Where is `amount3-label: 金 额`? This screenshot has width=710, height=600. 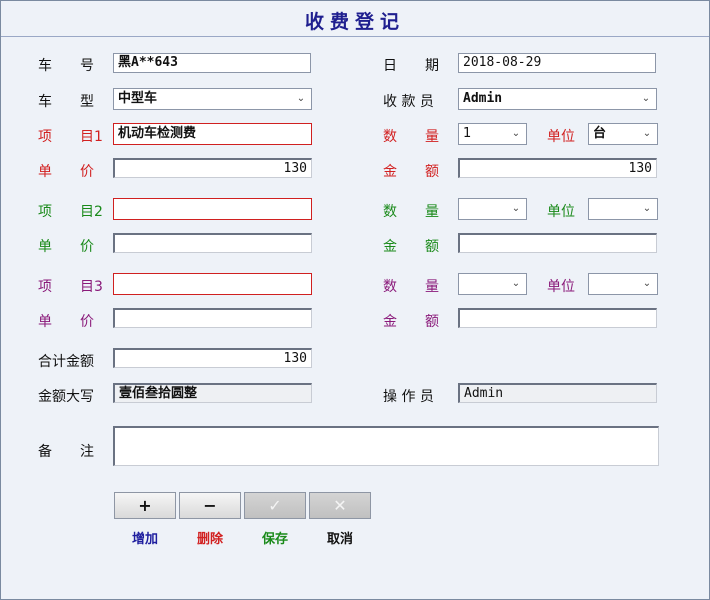
amount3-label: 金 额 is located at coordinates (411, 322).